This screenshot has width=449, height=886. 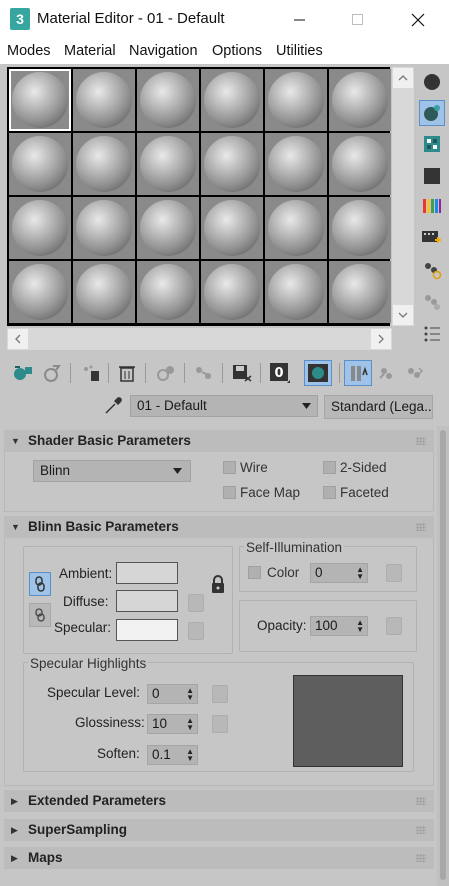 What do you see at coordinates (432, 238) in the screenshot?
I see `make-preview-button` at bounding box center [432, 238].